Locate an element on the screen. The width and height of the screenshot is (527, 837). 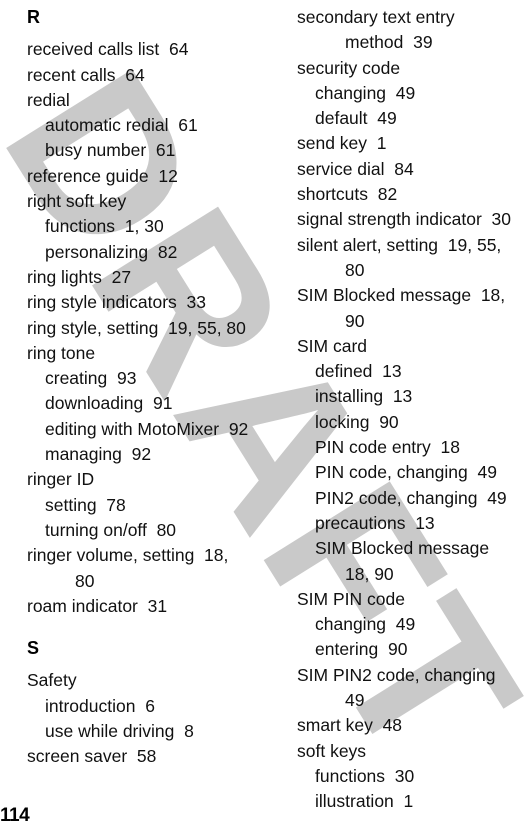
index-subentry: managing 92 is located at coordinates (98, 454).